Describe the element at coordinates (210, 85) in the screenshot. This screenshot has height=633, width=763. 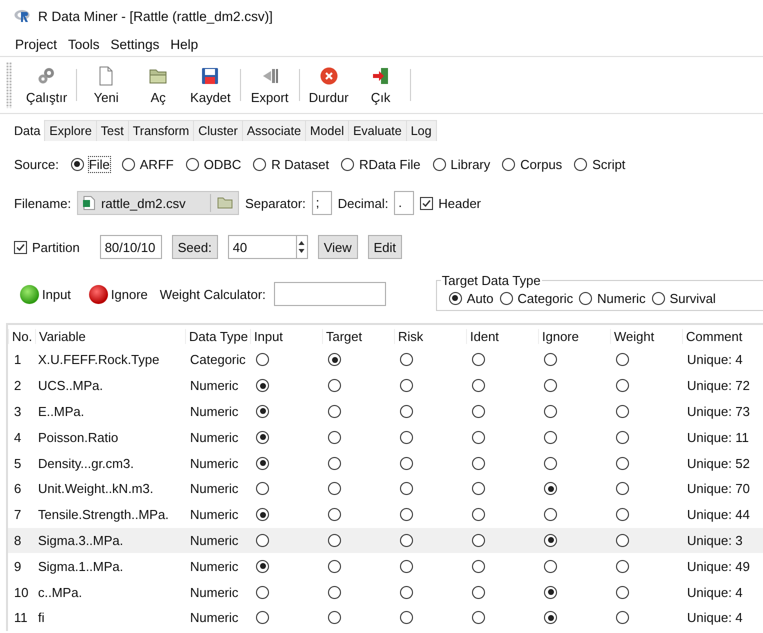
I see `toolbar-button: Kaydet` at that location.